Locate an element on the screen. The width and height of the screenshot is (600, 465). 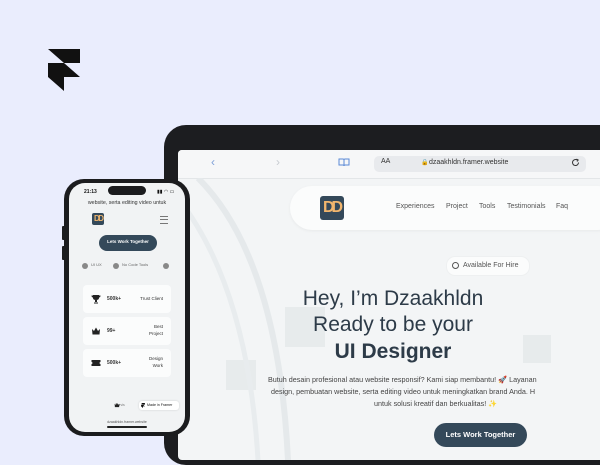
stat-label: Trust Client is located at coordinates (151, 298).